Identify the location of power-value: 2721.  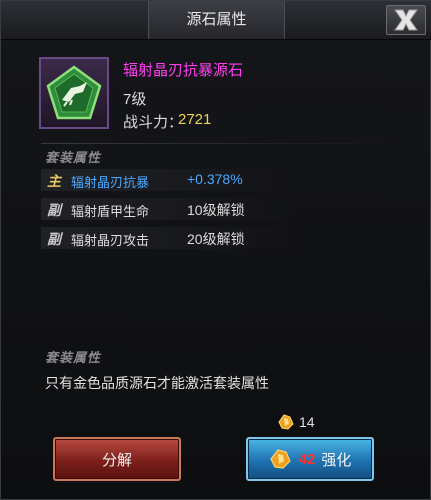
(195, 119).